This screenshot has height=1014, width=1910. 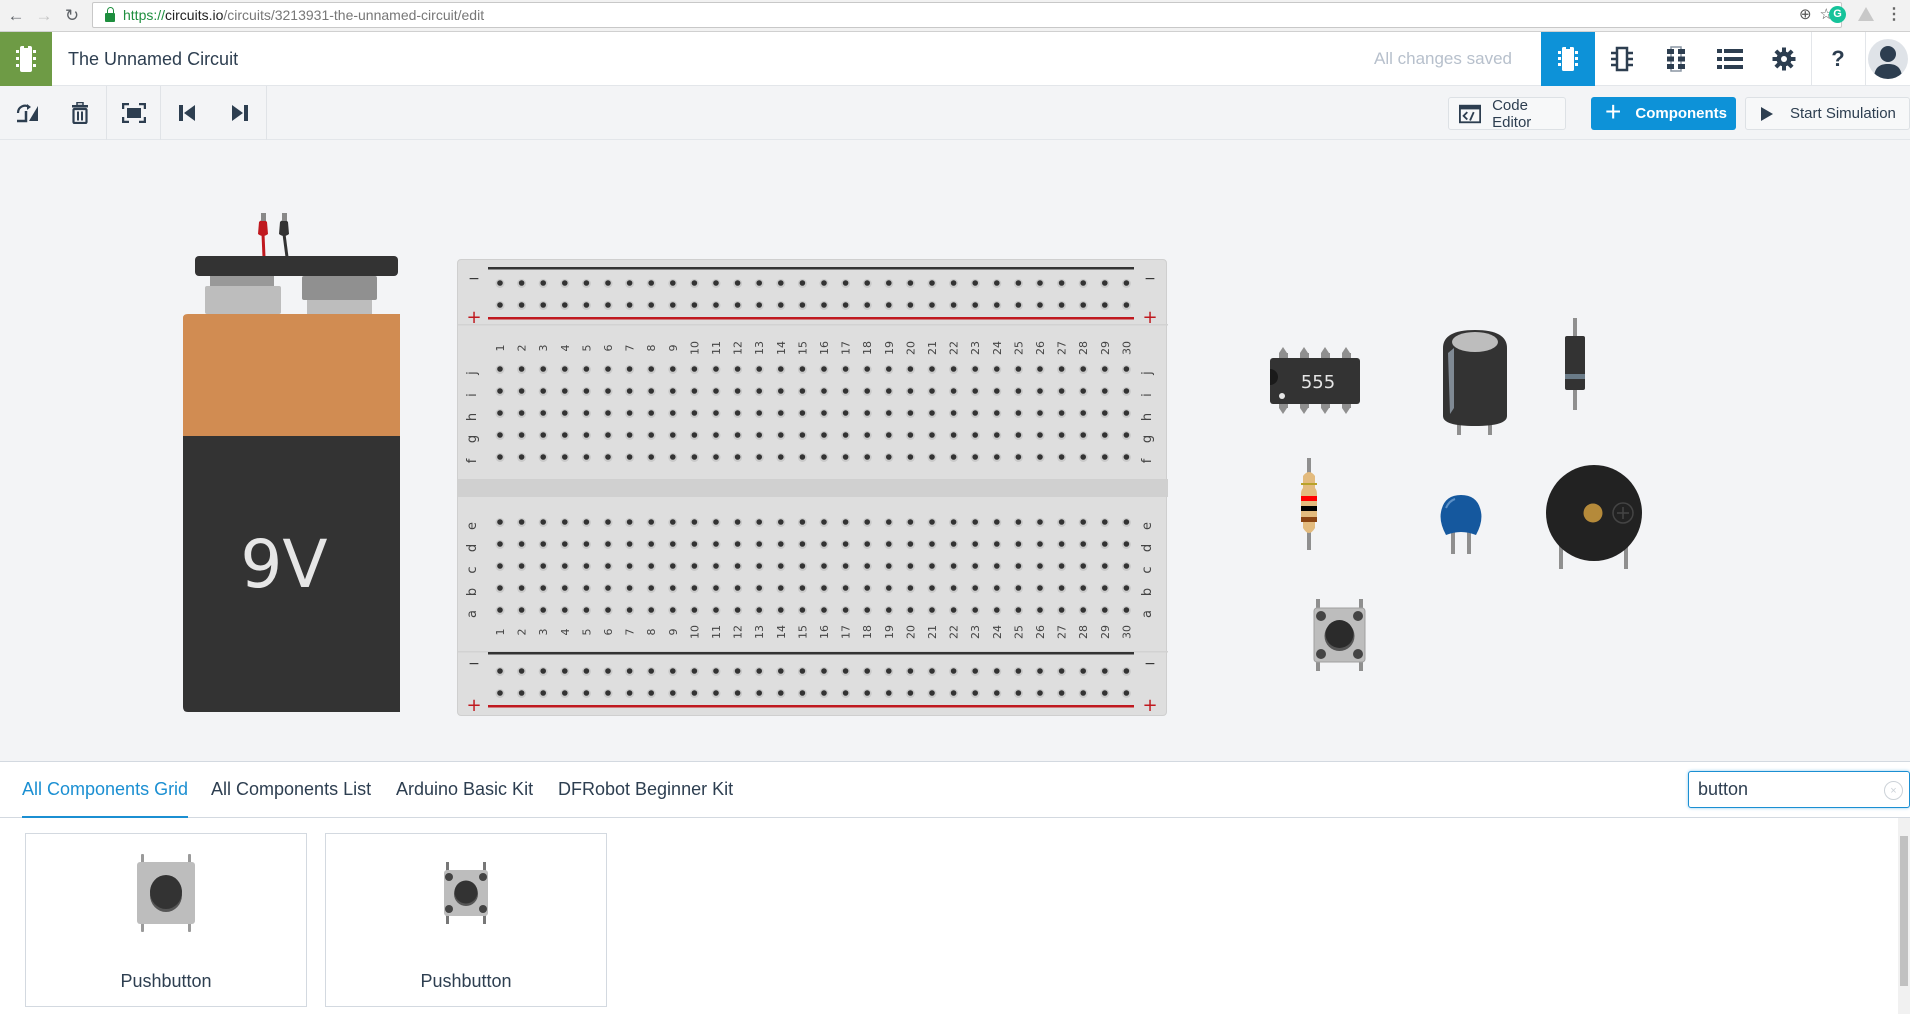 I want to click on 555-timer-ic: 555, so click(x=1315, y=381).